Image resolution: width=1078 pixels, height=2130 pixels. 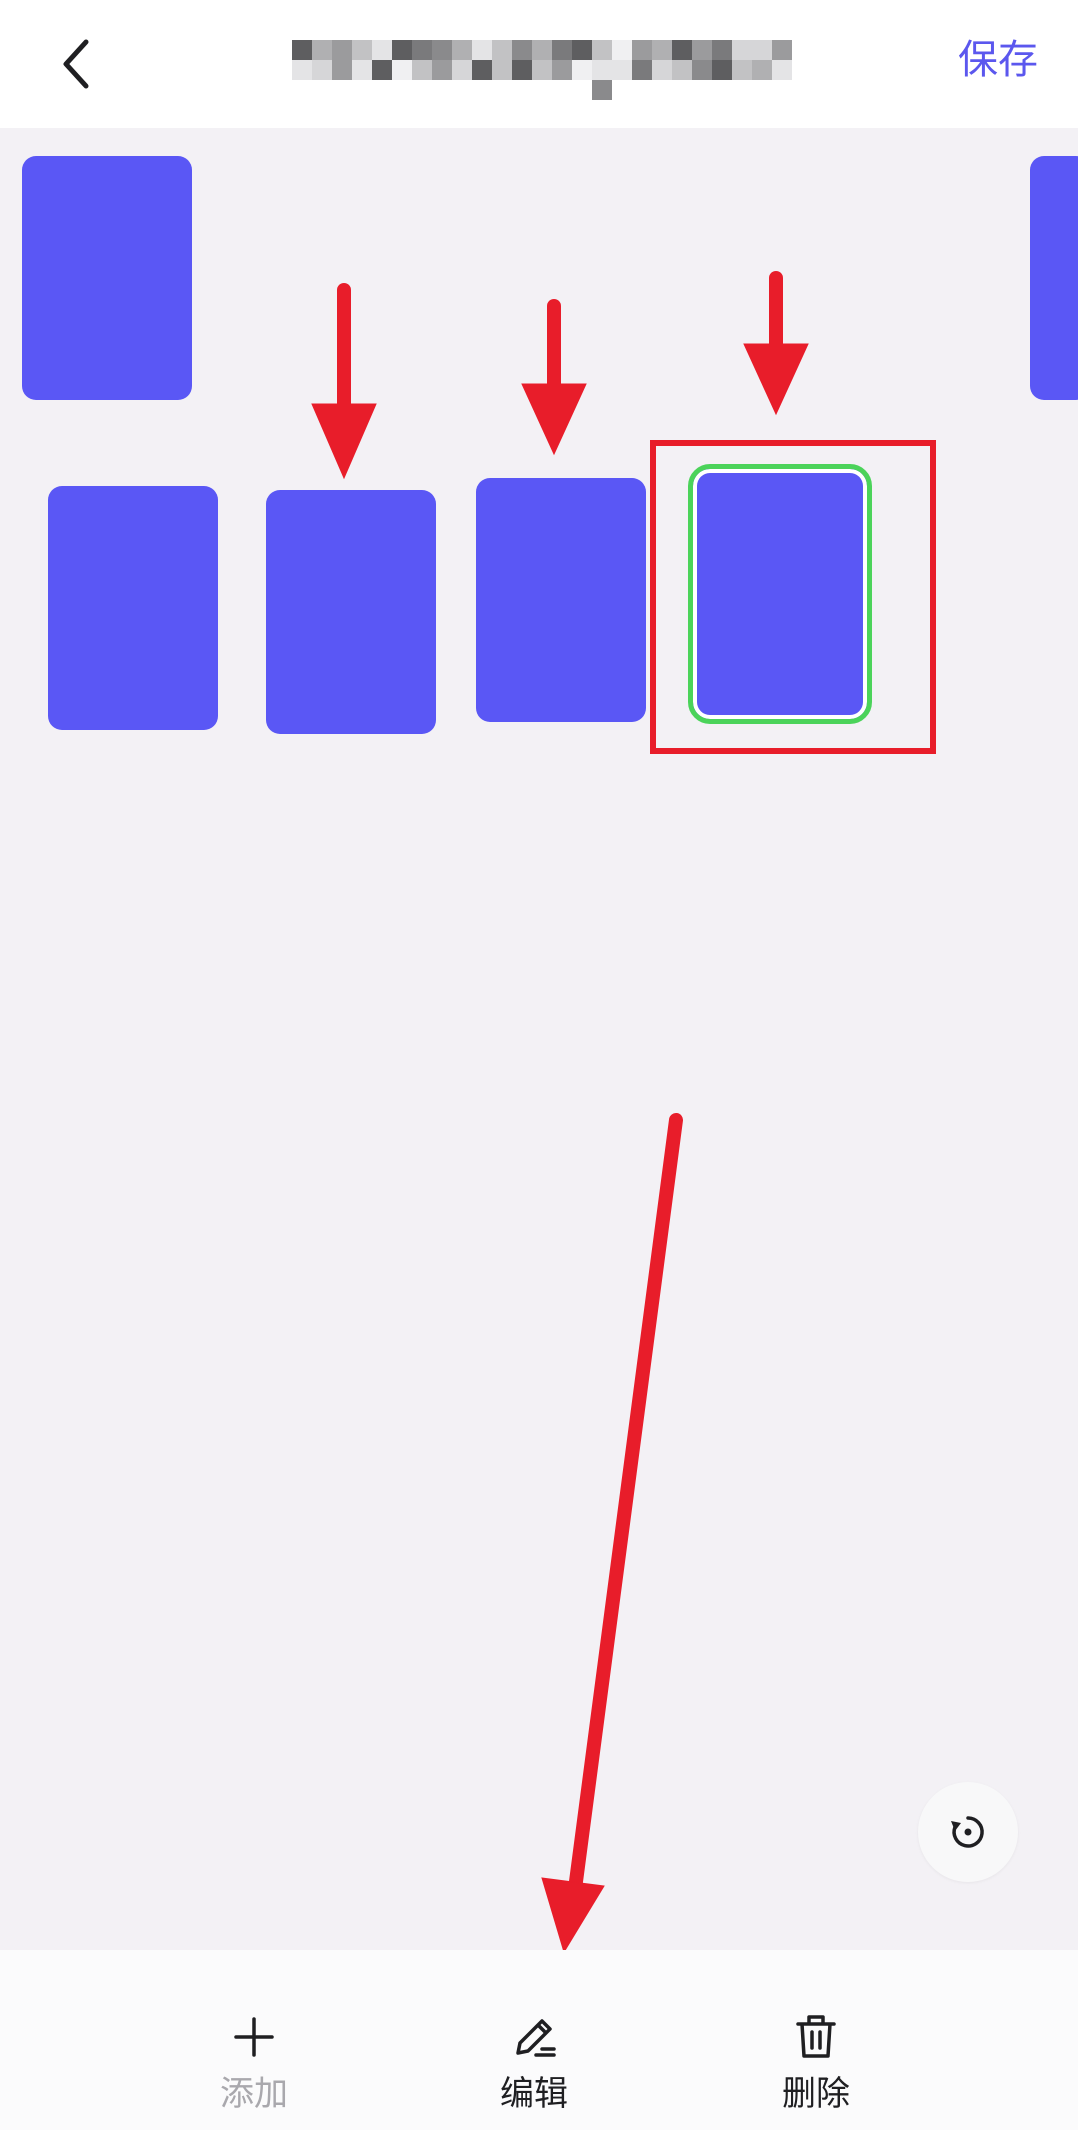 What do you see at coordinates (816, 2037) in the screenshot?
I see `trash-icon` at bounding box center [816, 2037].